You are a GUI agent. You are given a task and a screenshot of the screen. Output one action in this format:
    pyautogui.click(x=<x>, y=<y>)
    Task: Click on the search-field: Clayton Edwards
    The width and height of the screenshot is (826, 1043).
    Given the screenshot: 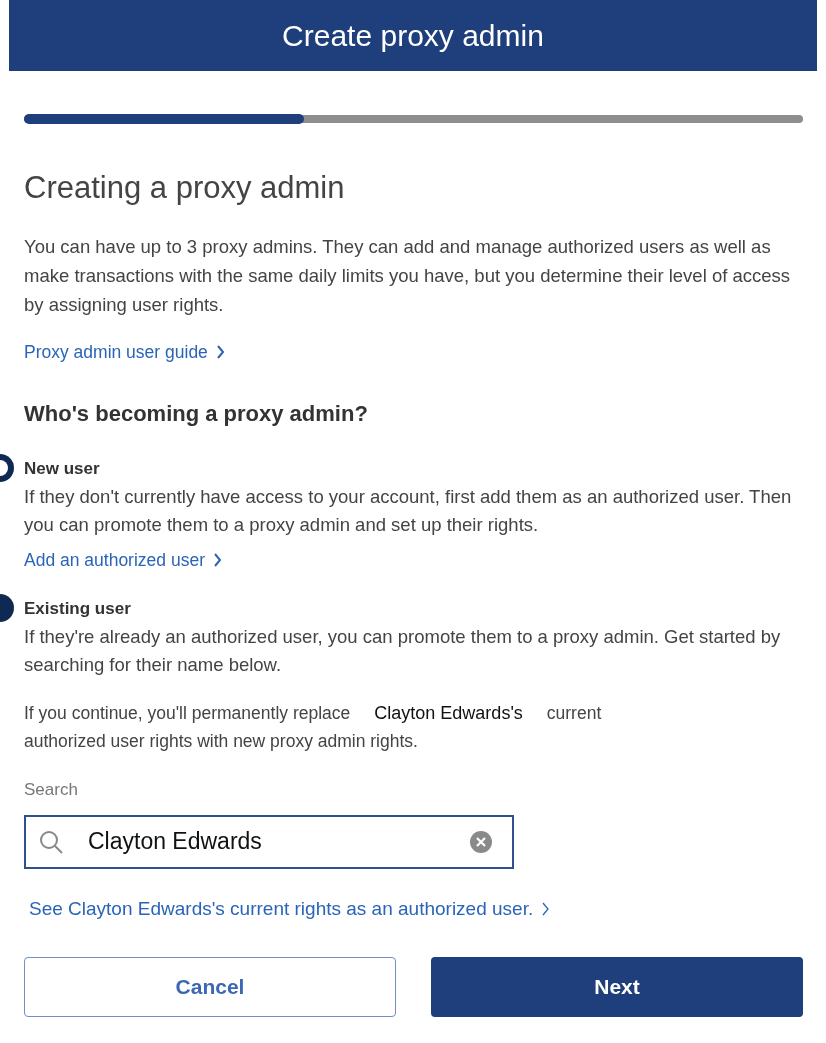 What is the action you would take?
    pyautogui.click(x=269, y=841)
    